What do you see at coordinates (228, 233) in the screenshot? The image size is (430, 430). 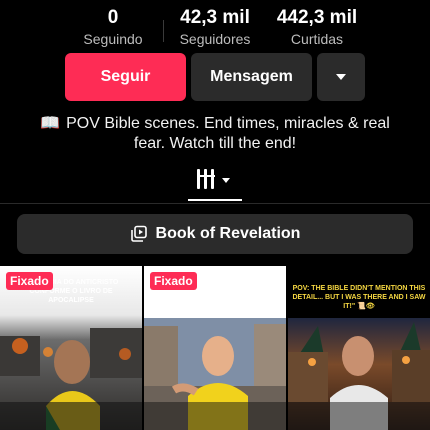 I see `playlist-label: Book of Revelation` at bounding box center [228, 233].